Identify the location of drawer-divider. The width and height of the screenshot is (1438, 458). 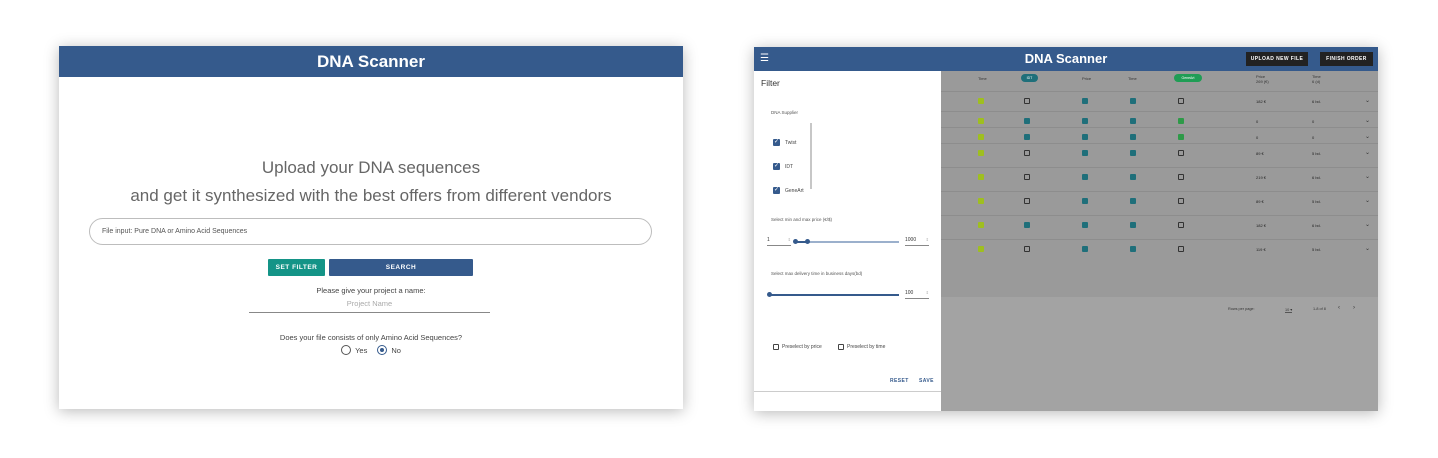
(847, 391).